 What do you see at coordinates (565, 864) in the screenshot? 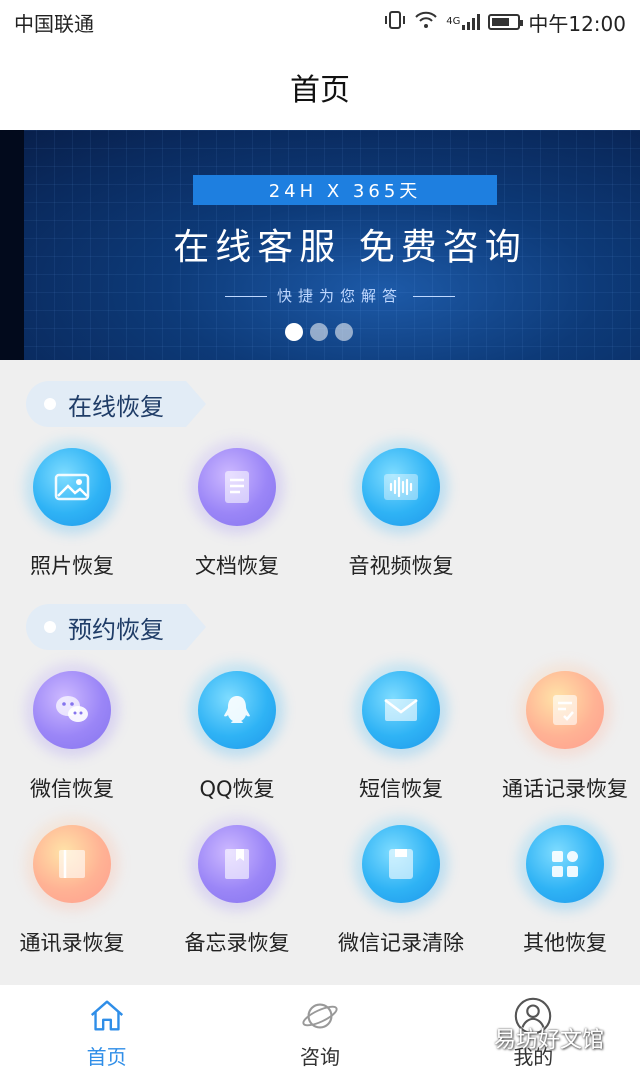
I see `grid-apps-icon` at bounding box center [565, 864].